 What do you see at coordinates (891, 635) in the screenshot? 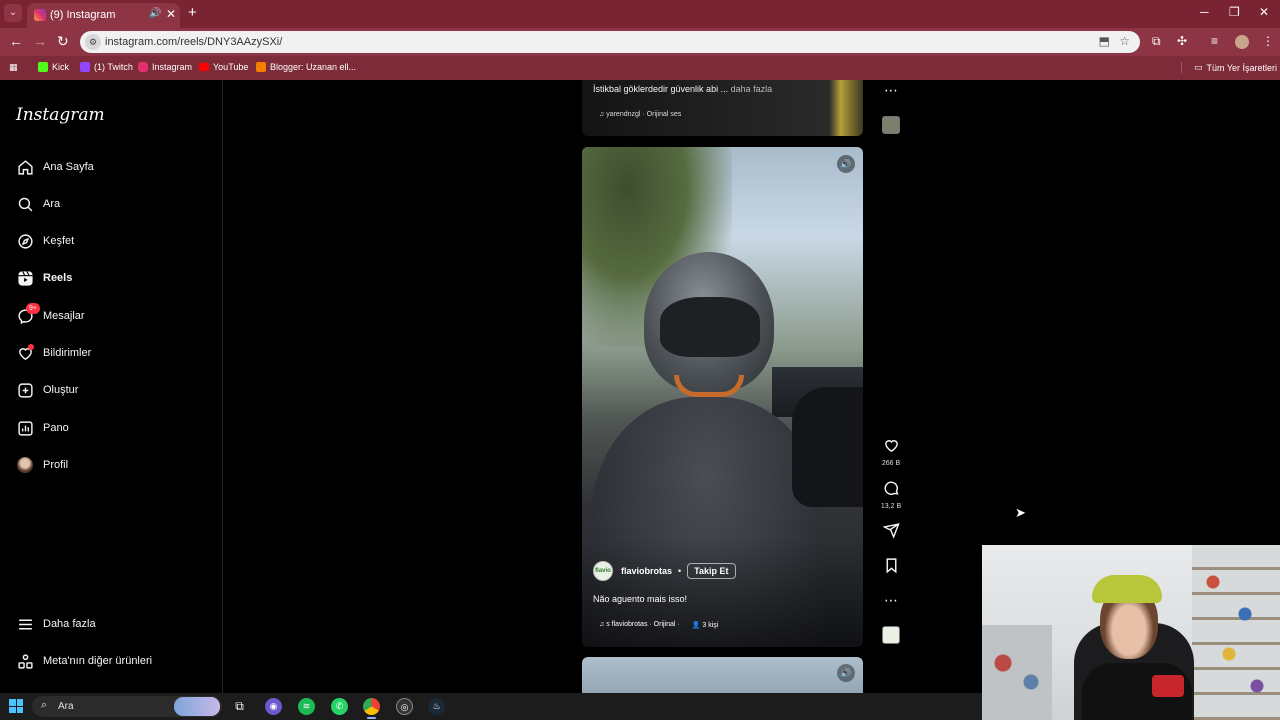
I see `audio-thumbnail` at bounding box center [891, 635].